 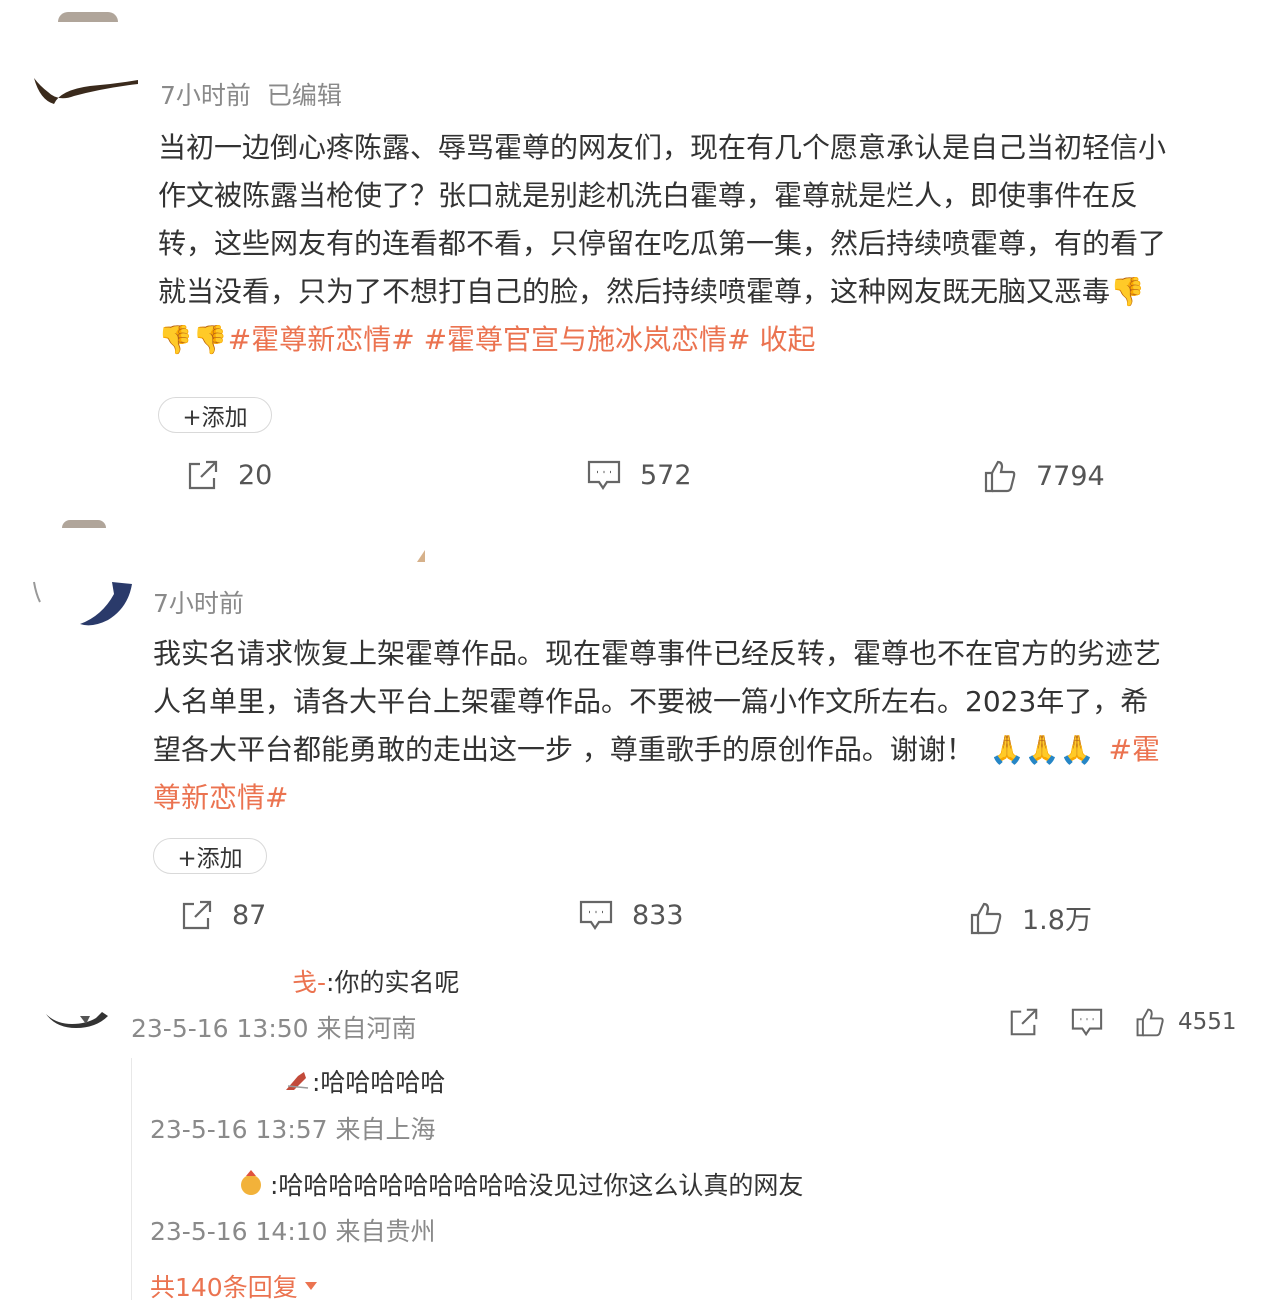 I want to click on comment-button: 833, so click(x=631, y=915).